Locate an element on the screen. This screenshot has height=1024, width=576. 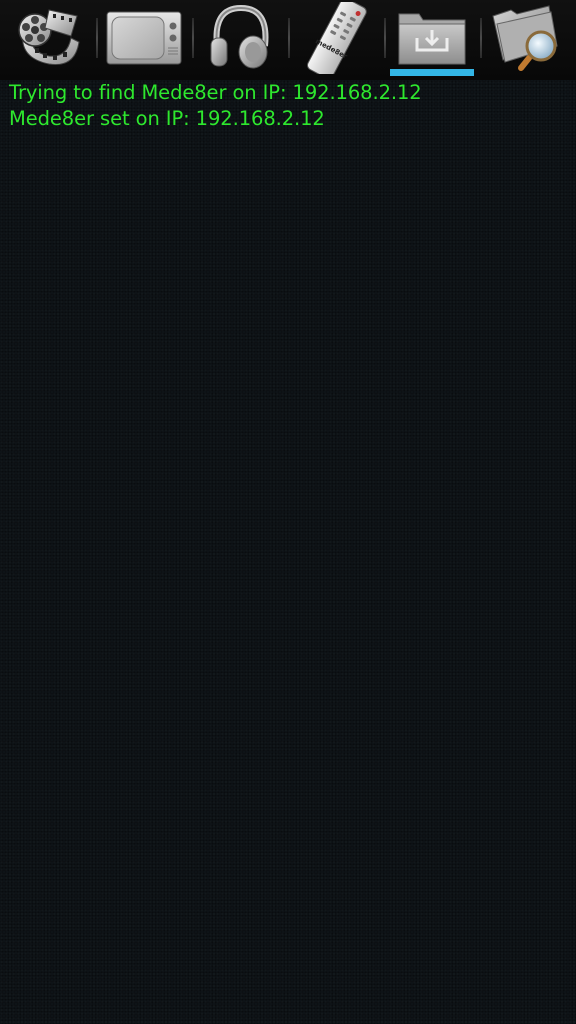
tv-icon is located at coordinates (144, 40).